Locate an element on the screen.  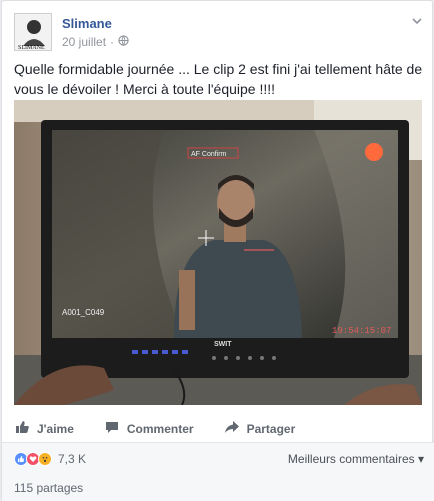
post-meta: 20 juillet · is located at coordinates (95, 42).